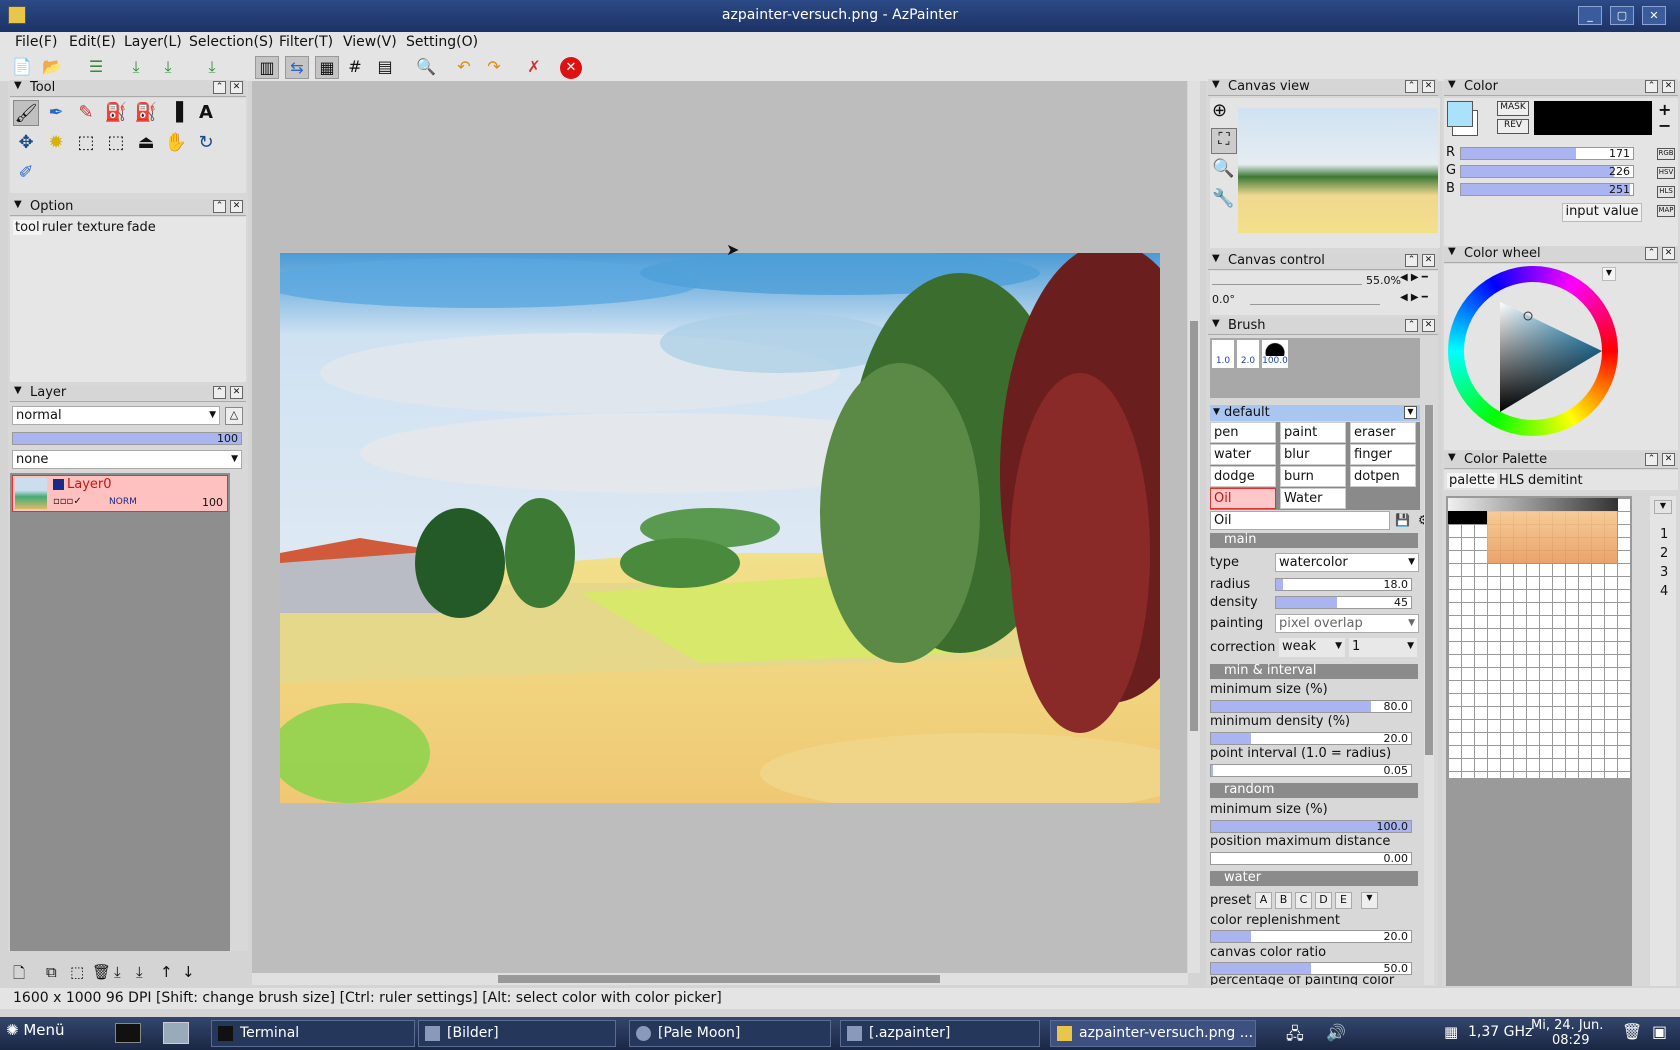 The image size is (1680, 1050). I want to click on start-menu-button: ✺ Menü, so click(35, 1030).